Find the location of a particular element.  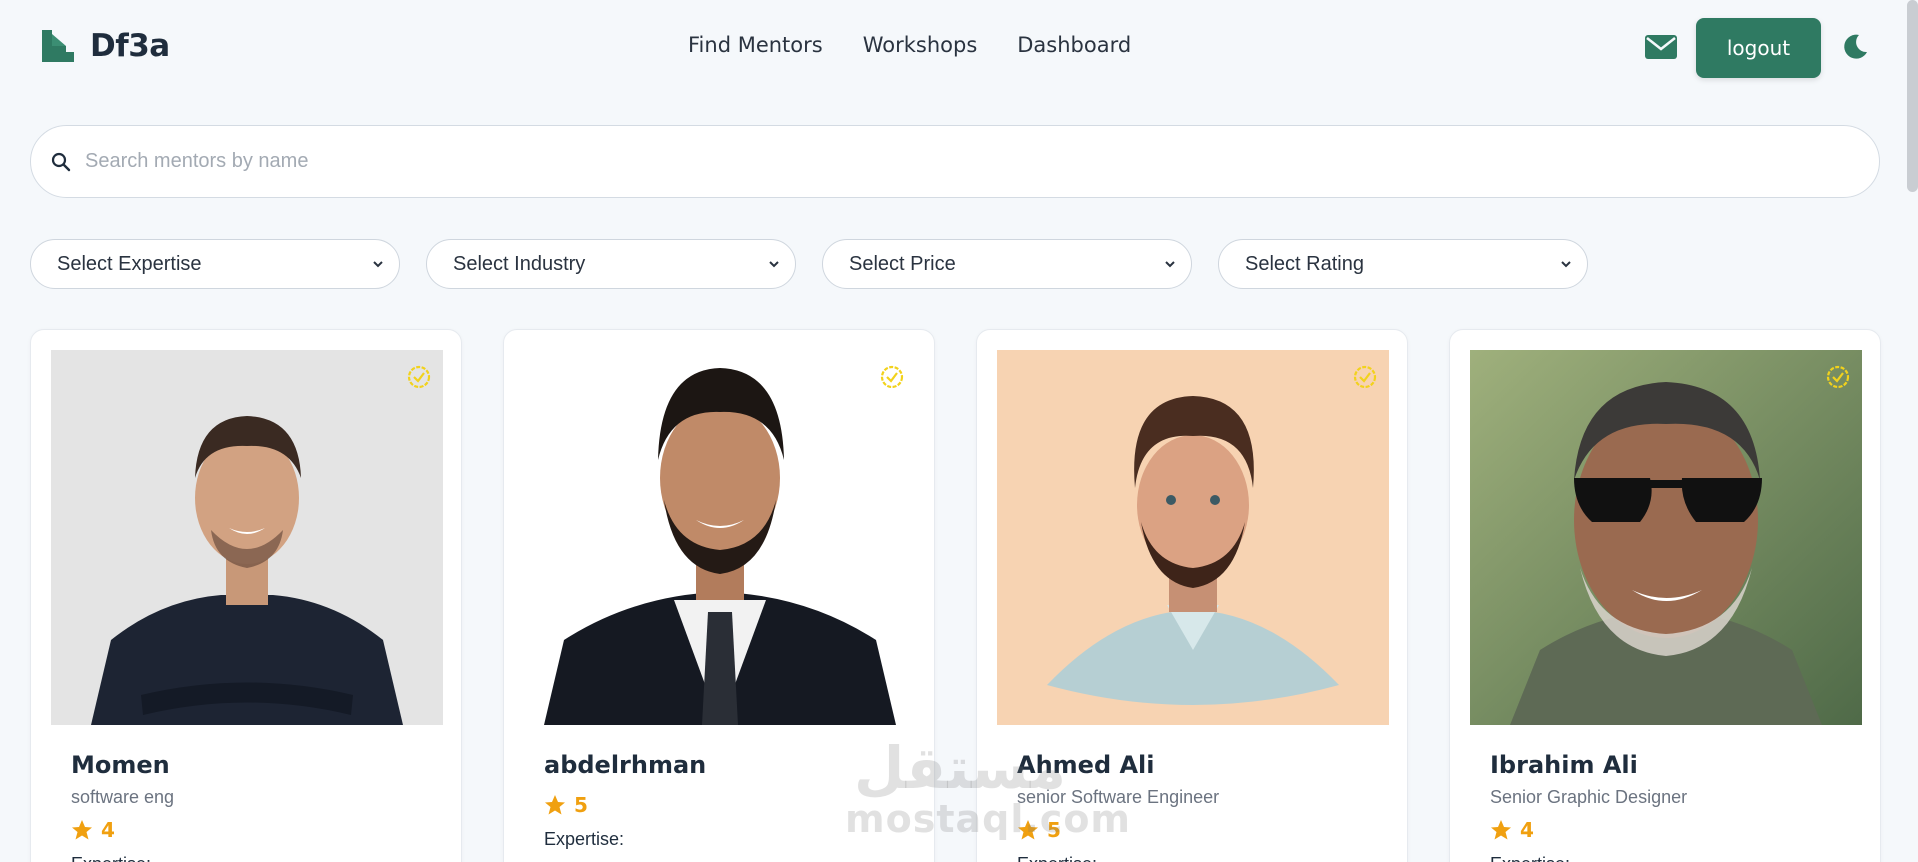

price-select-label: Select Price is located at coordinates (902, 263).